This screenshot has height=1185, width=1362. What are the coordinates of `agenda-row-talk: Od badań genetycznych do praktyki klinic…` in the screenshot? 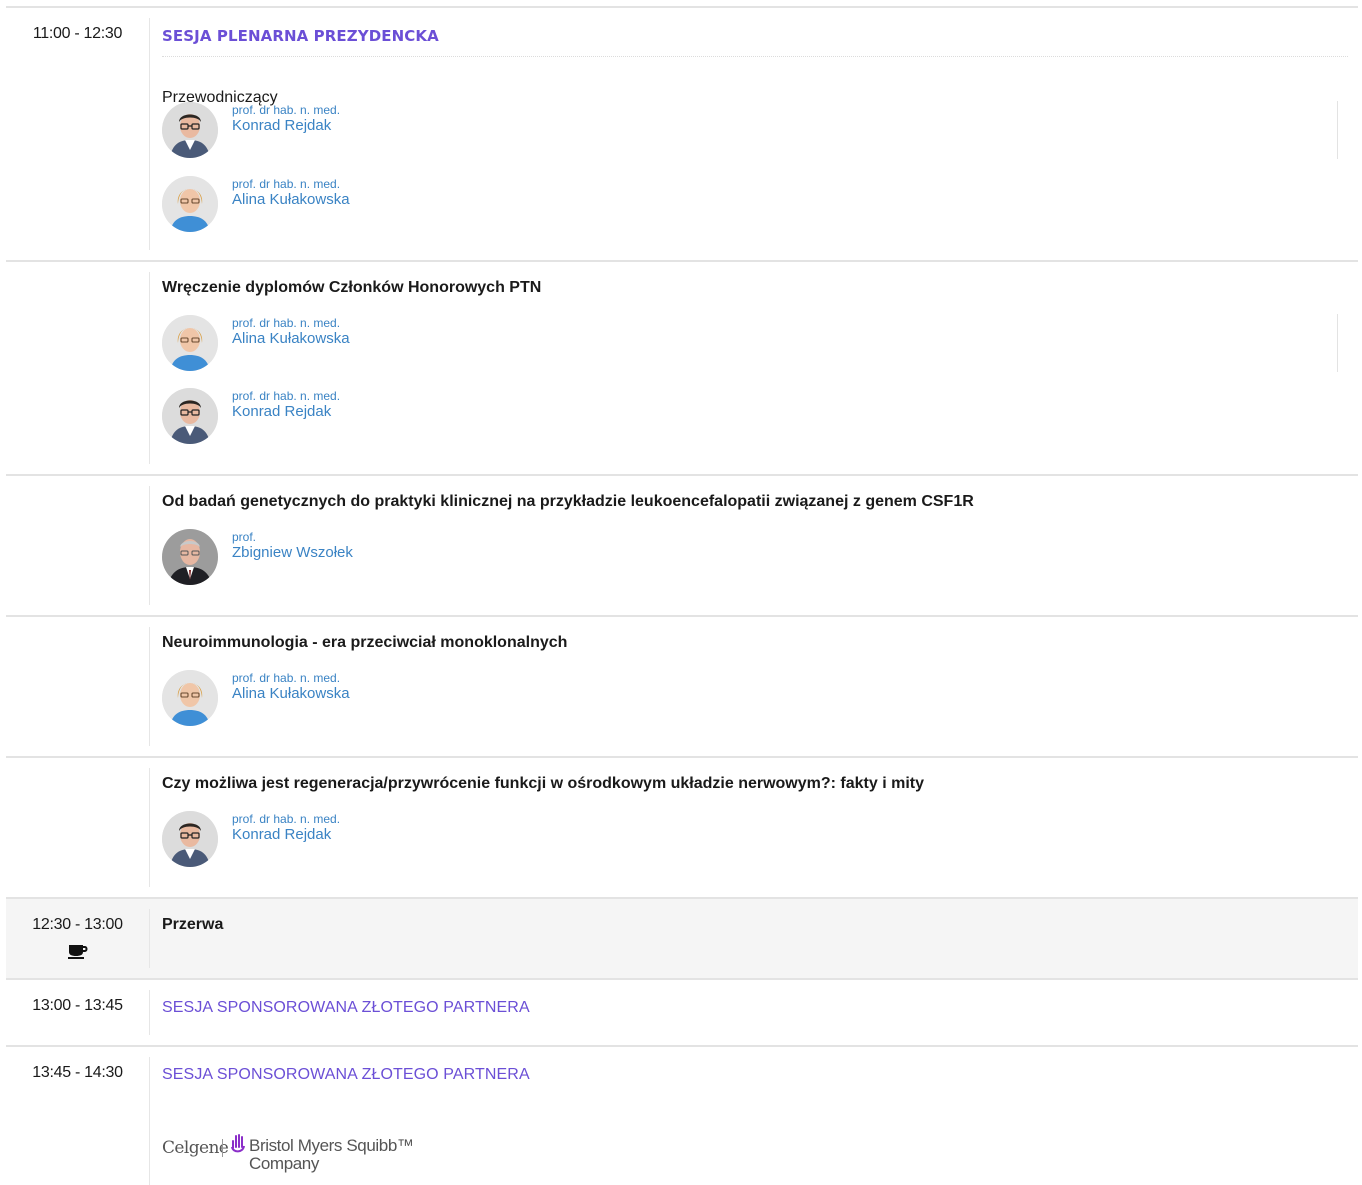 It's located at (682, 544).